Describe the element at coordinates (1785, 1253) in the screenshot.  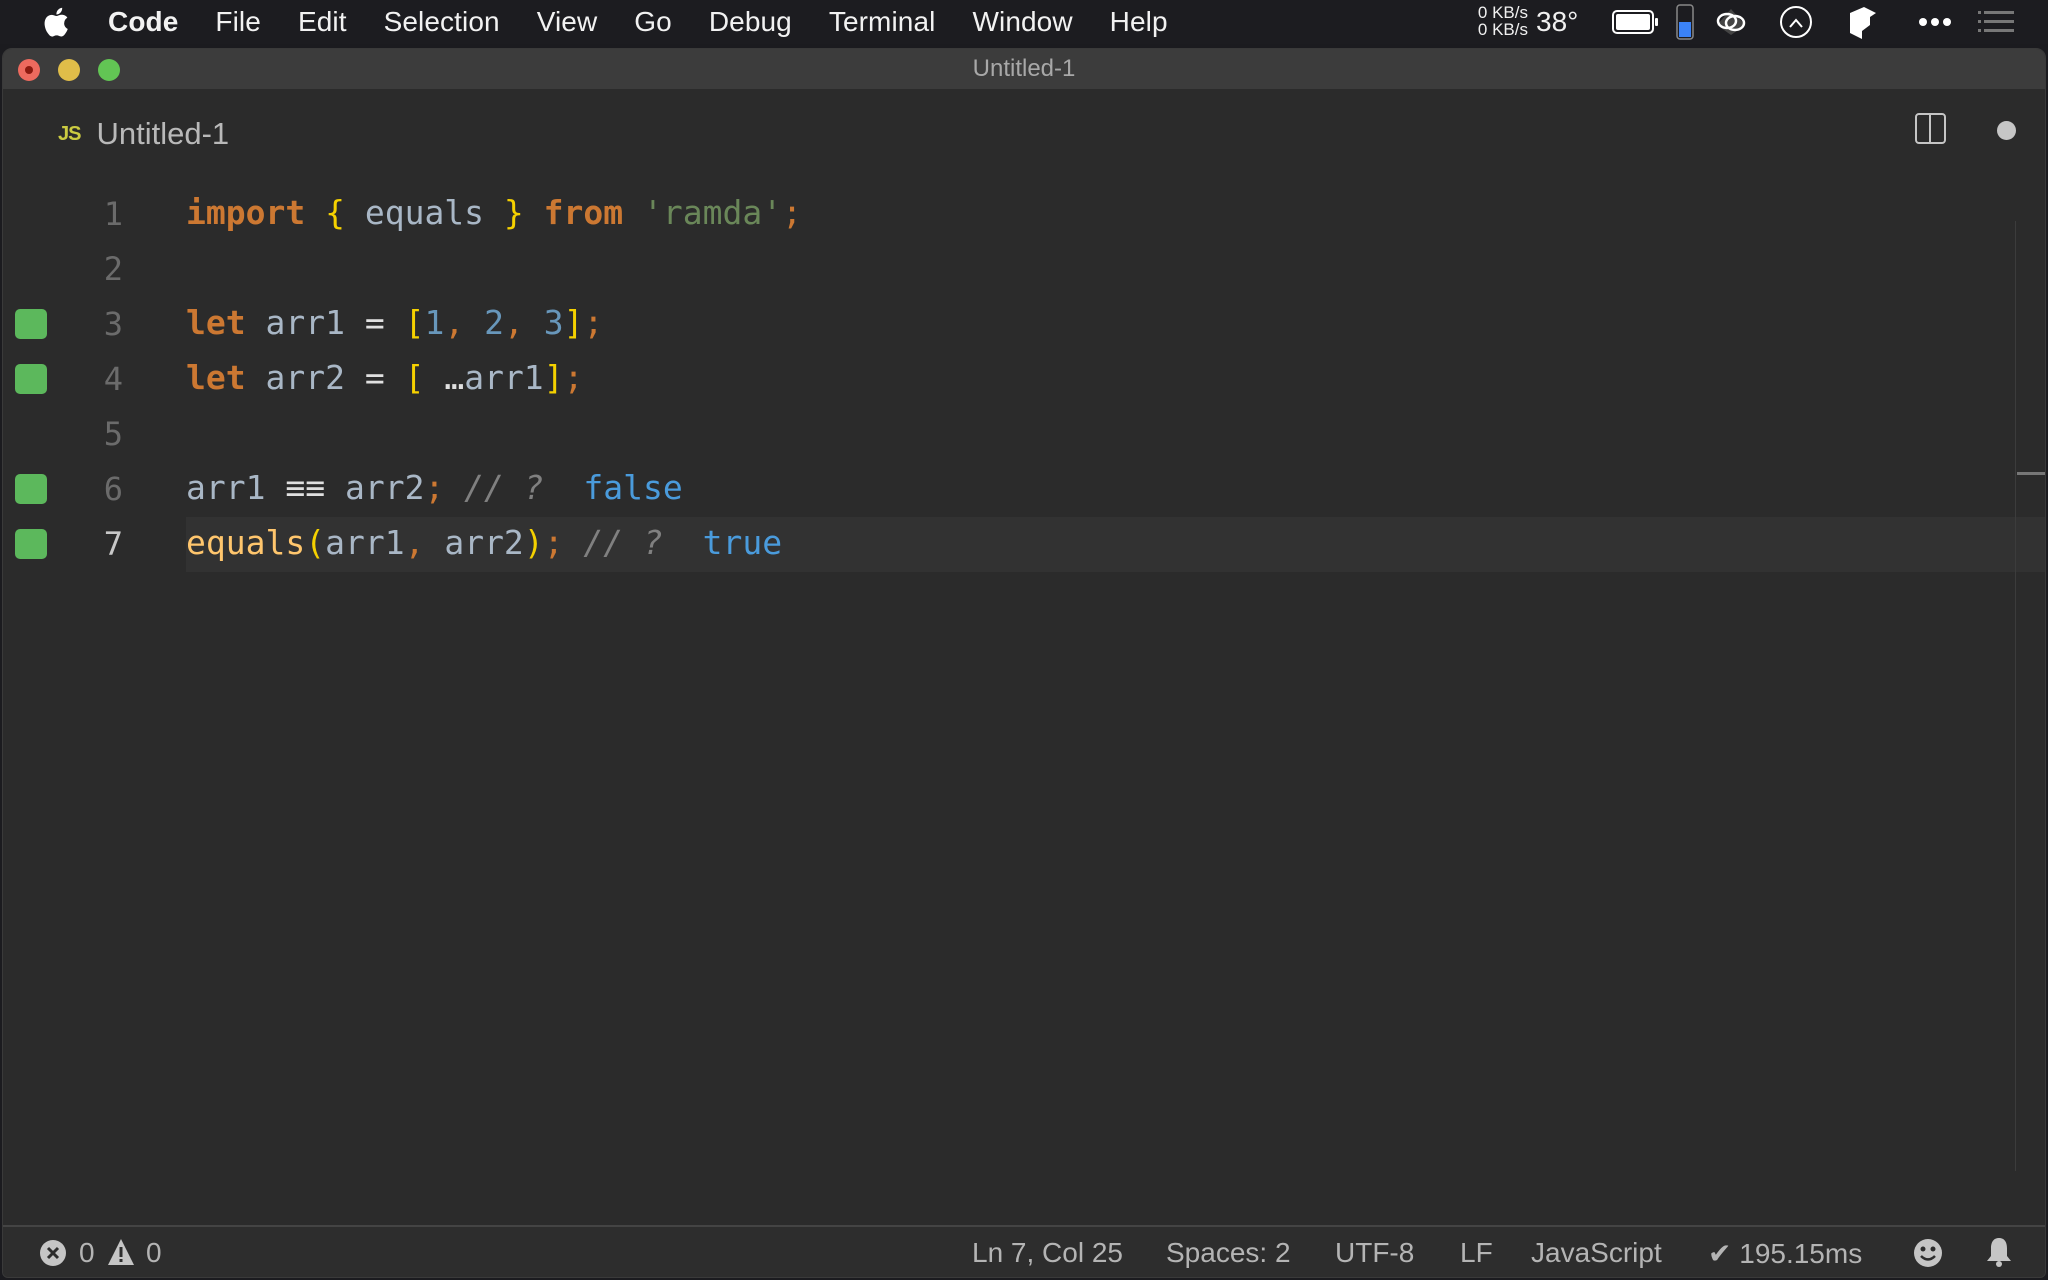
I see `quokka-timing: ✔ 195.15ms` at that location.